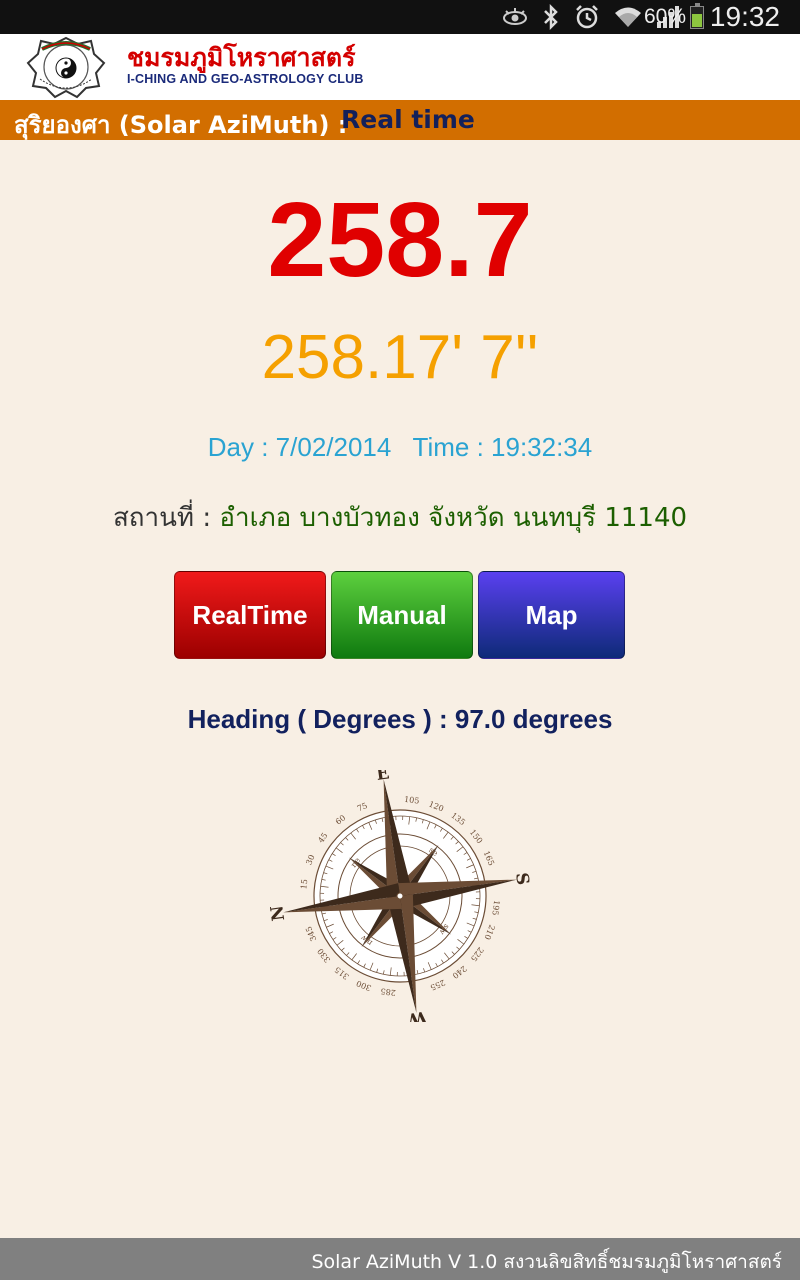 The width and height of the screenshot is (800, 1280). Describe the element at coordinates (400, 719) in the screenshot. I see `heading-readout: Heading ( Degrees ) : 97.0 degrees` at that location.